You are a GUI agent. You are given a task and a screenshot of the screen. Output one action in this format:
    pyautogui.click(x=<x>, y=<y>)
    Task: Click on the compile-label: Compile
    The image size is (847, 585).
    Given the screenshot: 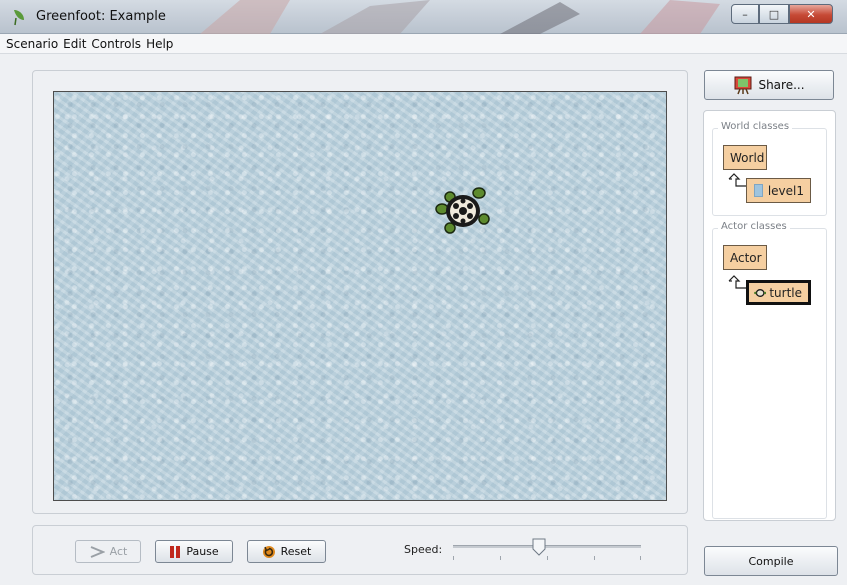 What is the action you would take?
    pyautogui.click(x=771, y=561)
    